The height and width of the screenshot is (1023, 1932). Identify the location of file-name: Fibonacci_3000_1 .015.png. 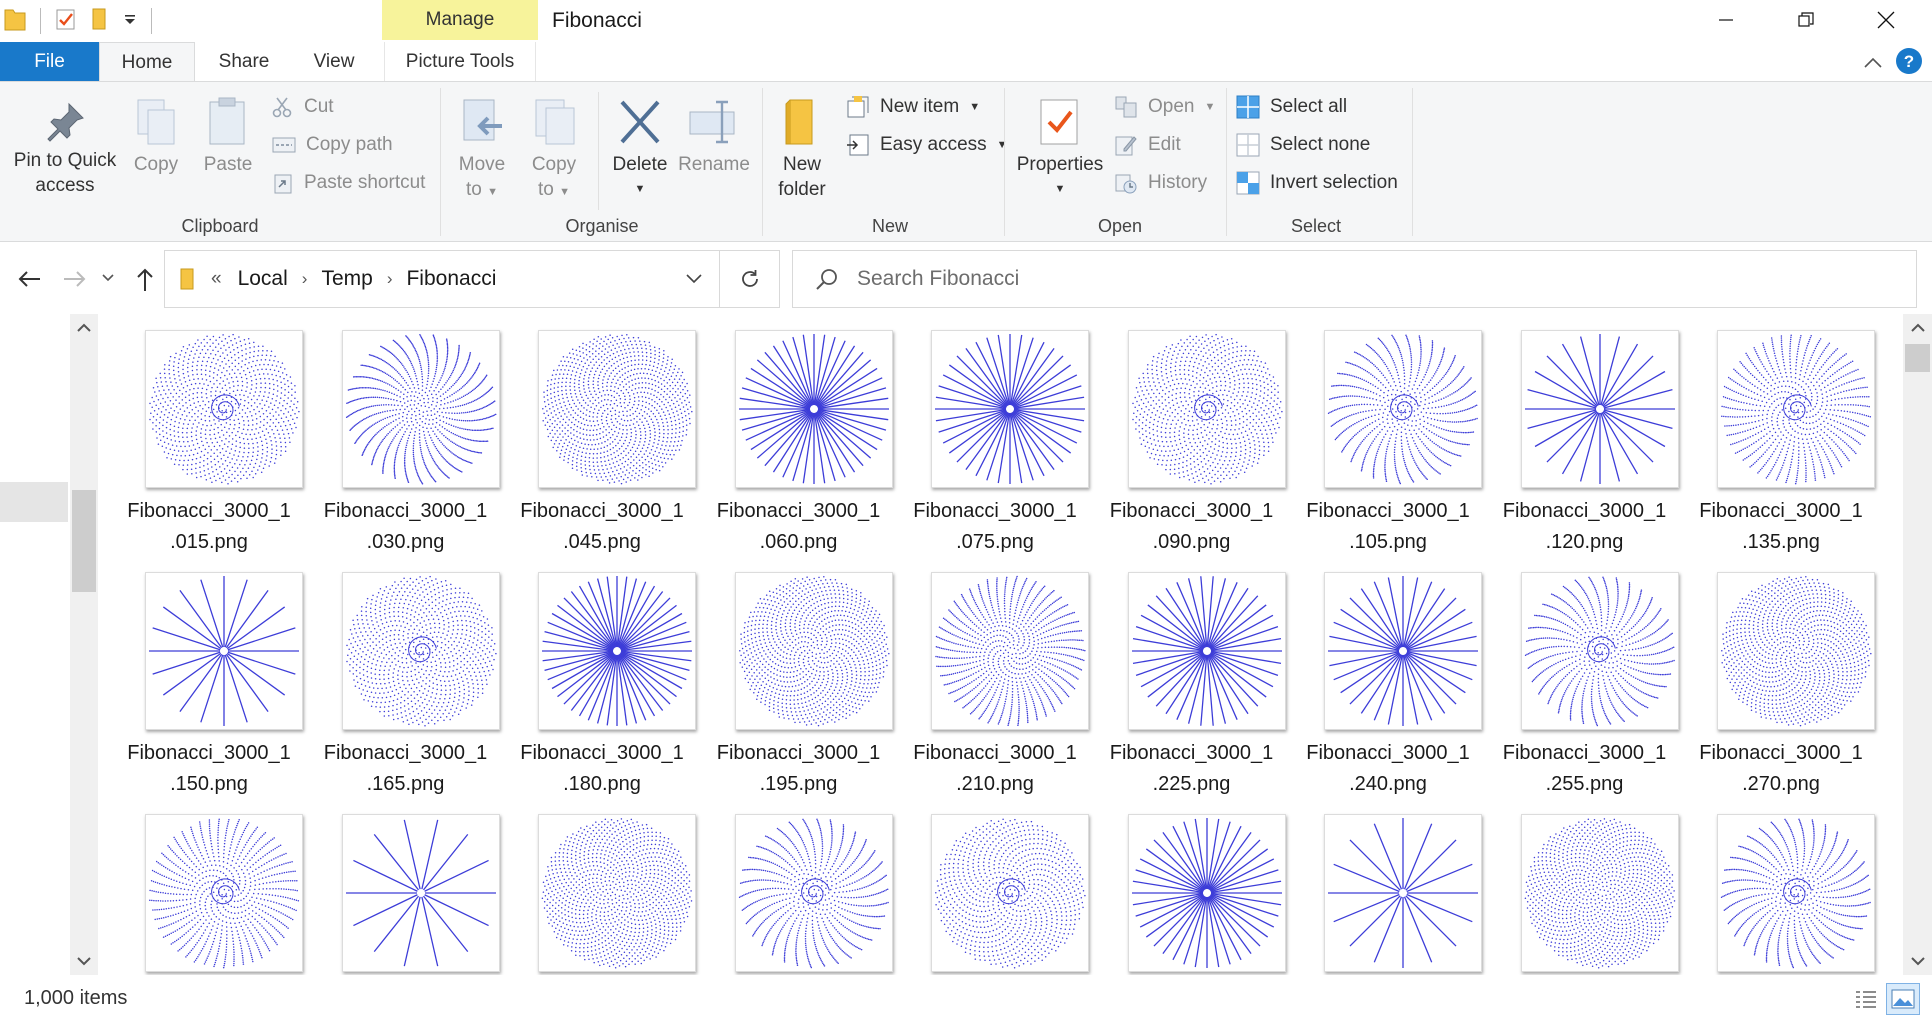
(209, 527).